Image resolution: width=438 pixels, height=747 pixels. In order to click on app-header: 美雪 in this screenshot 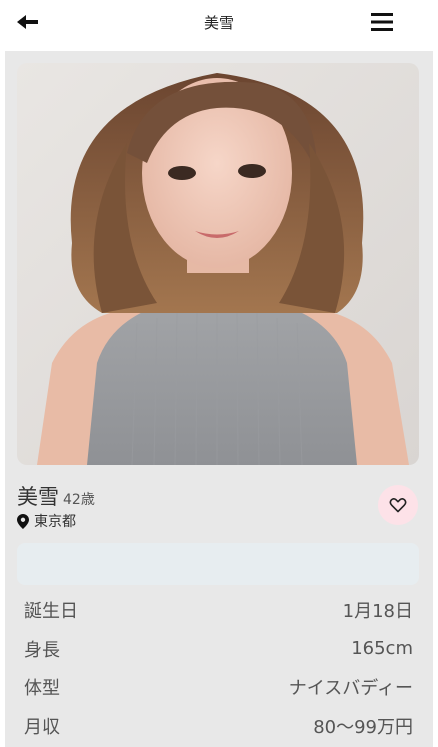, I will do `click(219, 23)`.